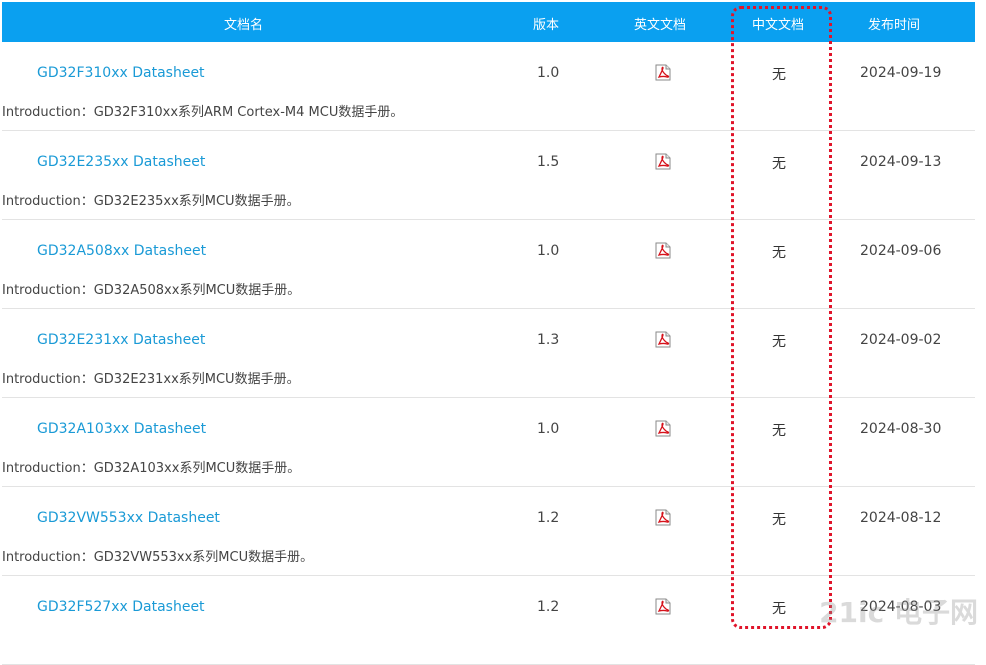 Image resolution: width=986 pixels, height=665 pixels. I want to click on row-date: 2024-09-13, so click(901, 162).